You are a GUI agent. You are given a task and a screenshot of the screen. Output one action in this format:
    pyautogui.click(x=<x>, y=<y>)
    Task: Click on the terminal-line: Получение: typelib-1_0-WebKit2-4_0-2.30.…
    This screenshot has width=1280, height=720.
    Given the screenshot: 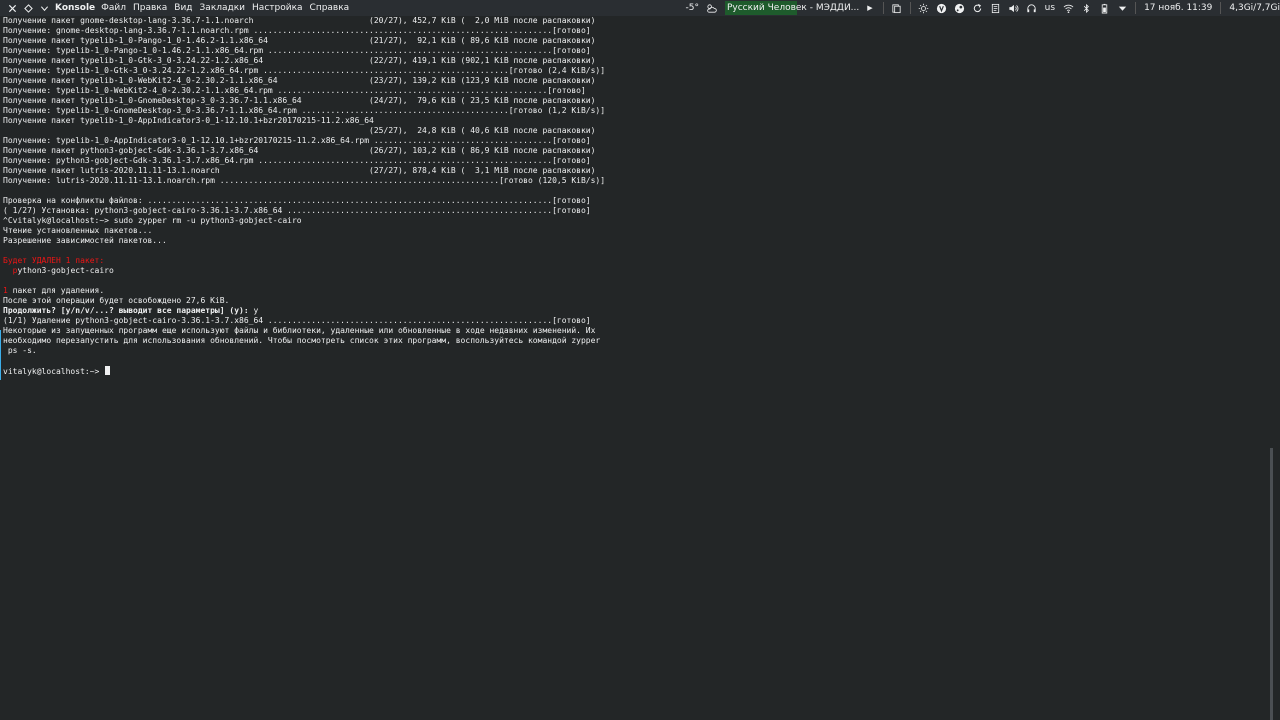 What is the action you would take?
    pyautogui.click(x=634, y=91)
    